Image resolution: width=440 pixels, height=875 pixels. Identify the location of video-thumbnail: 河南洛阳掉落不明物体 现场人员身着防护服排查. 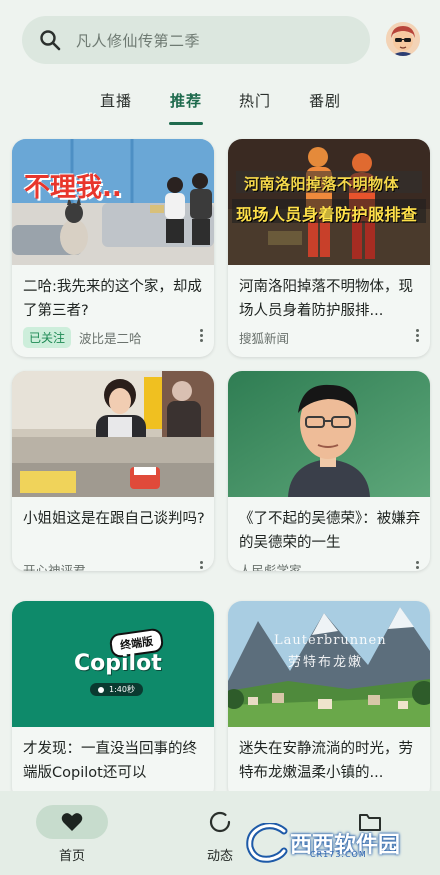
(329, 202).